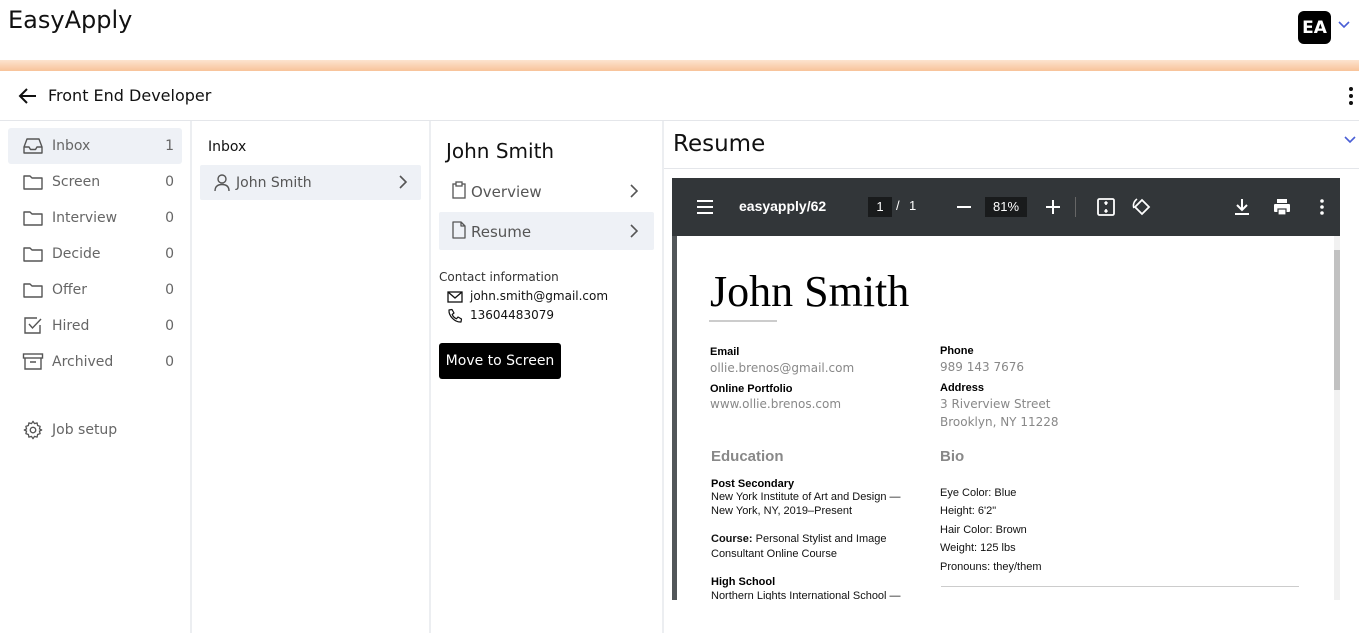  Describe the element at coordinates (982, 367) in the screenshot. I see `resume-phone: 989 143 7676` at that location.